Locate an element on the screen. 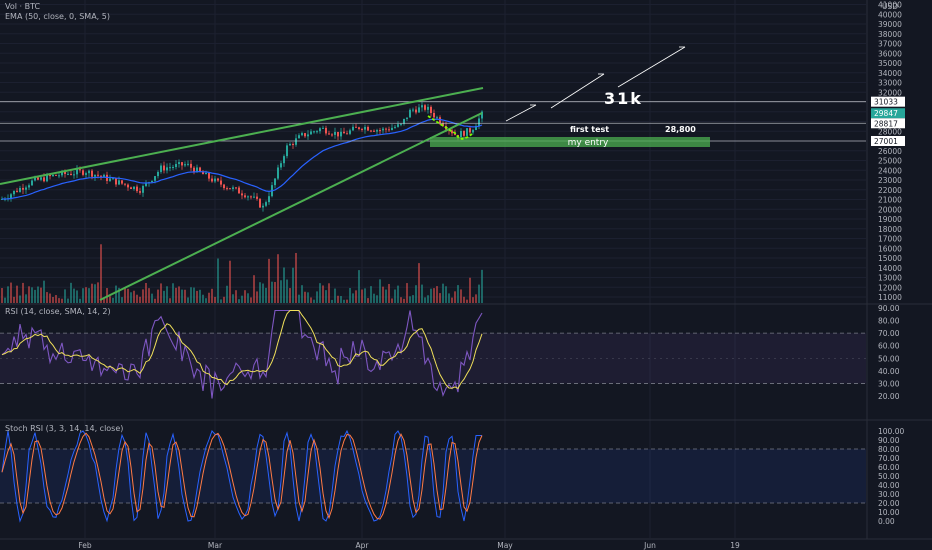  price-axis-tick: 14000 is located at coordinates (890, 268).